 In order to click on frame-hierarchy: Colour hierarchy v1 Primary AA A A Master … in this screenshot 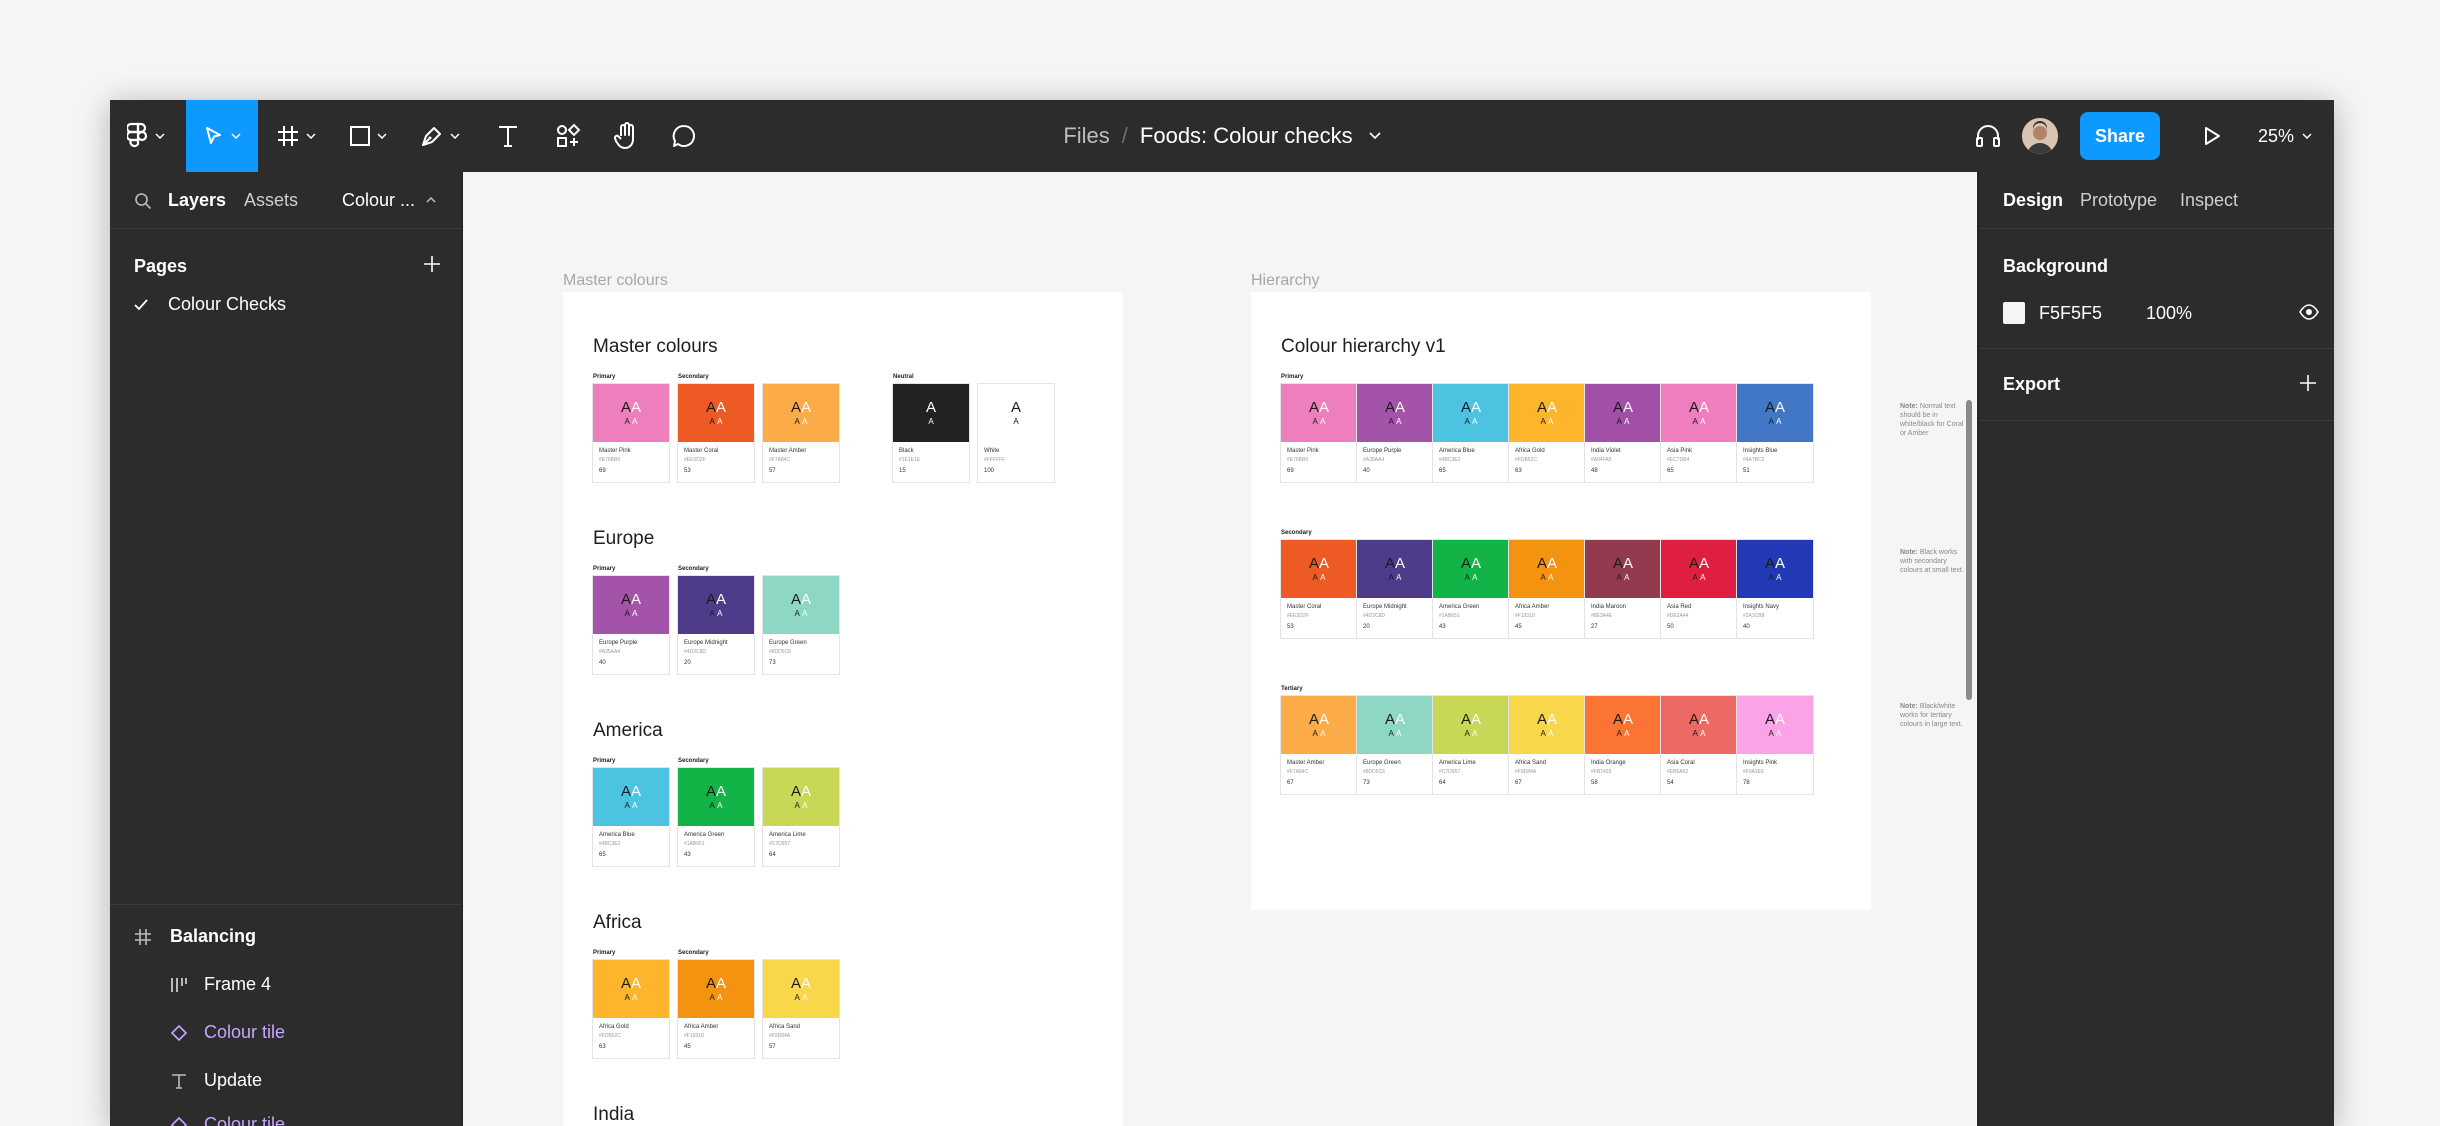, I will do `click(1561, 601)`.